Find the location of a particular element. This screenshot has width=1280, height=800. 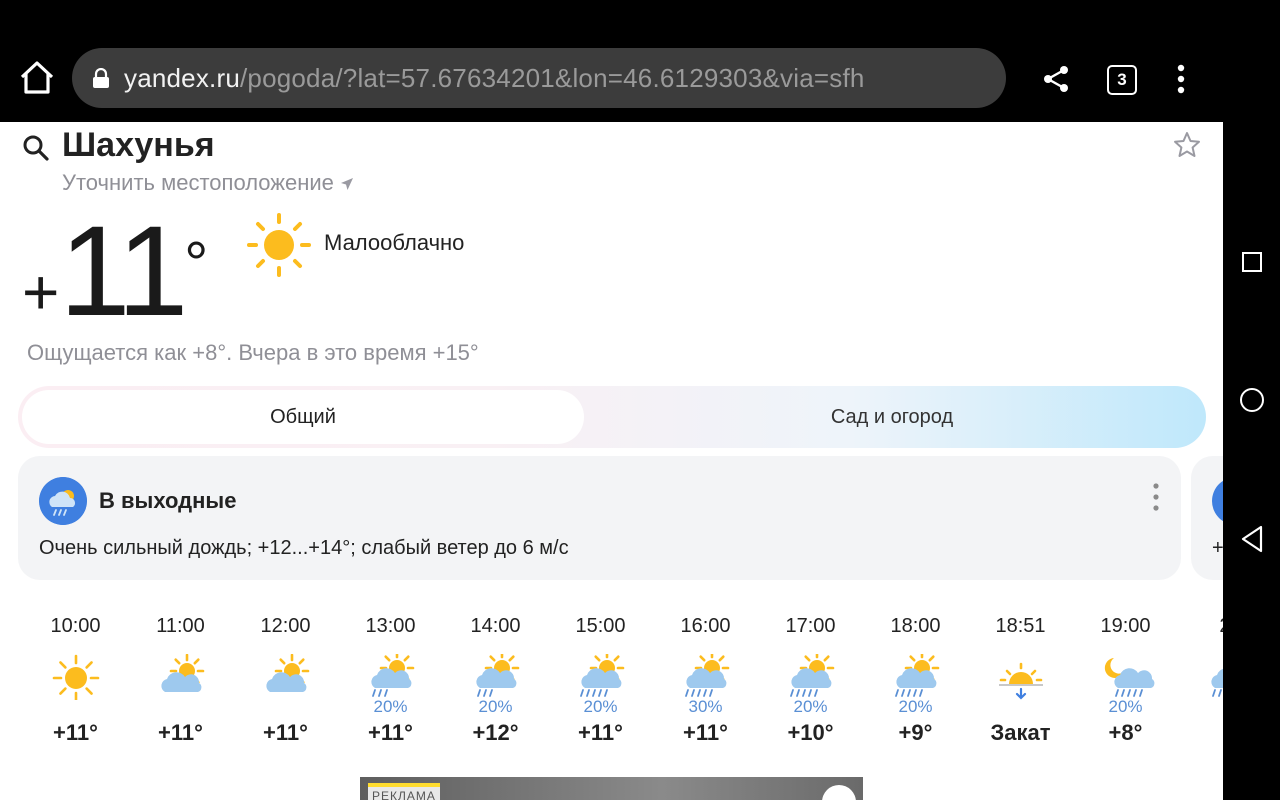

hour-time: 11:00 is located at coordinates (180, 626).